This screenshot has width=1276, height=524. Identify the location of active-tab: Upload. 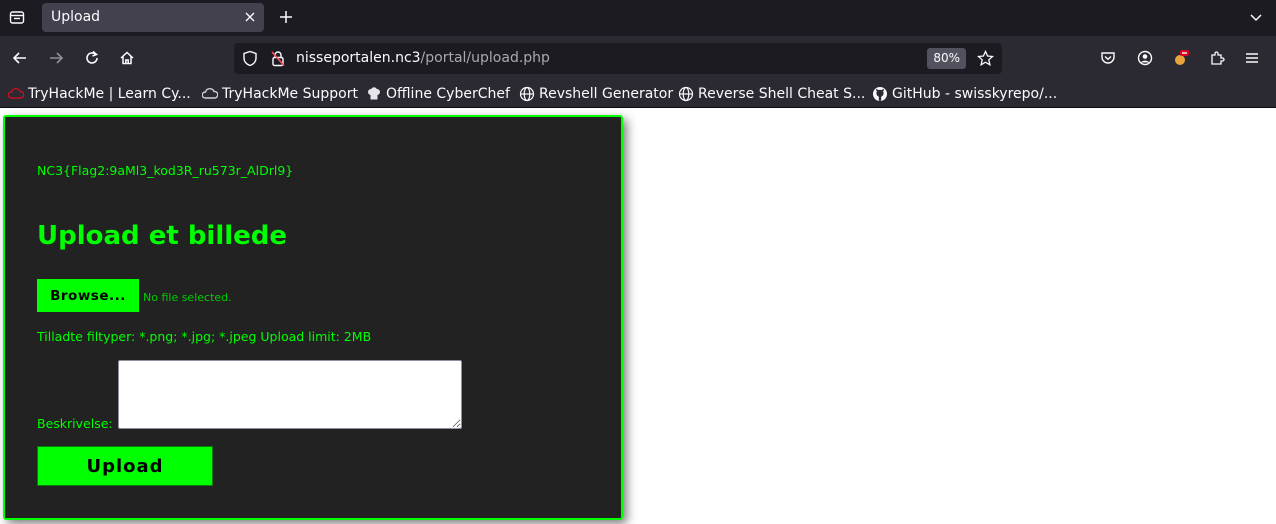
(153, 17).